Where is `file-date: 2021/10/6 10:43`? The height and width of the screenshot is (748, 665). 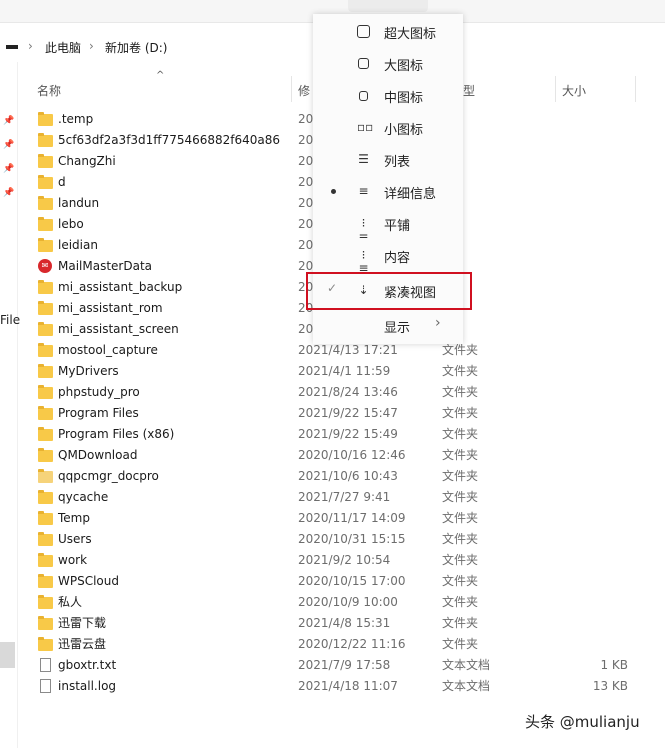 file-date: 2021/10/6 10:43 is located at coordinates (348, 476).